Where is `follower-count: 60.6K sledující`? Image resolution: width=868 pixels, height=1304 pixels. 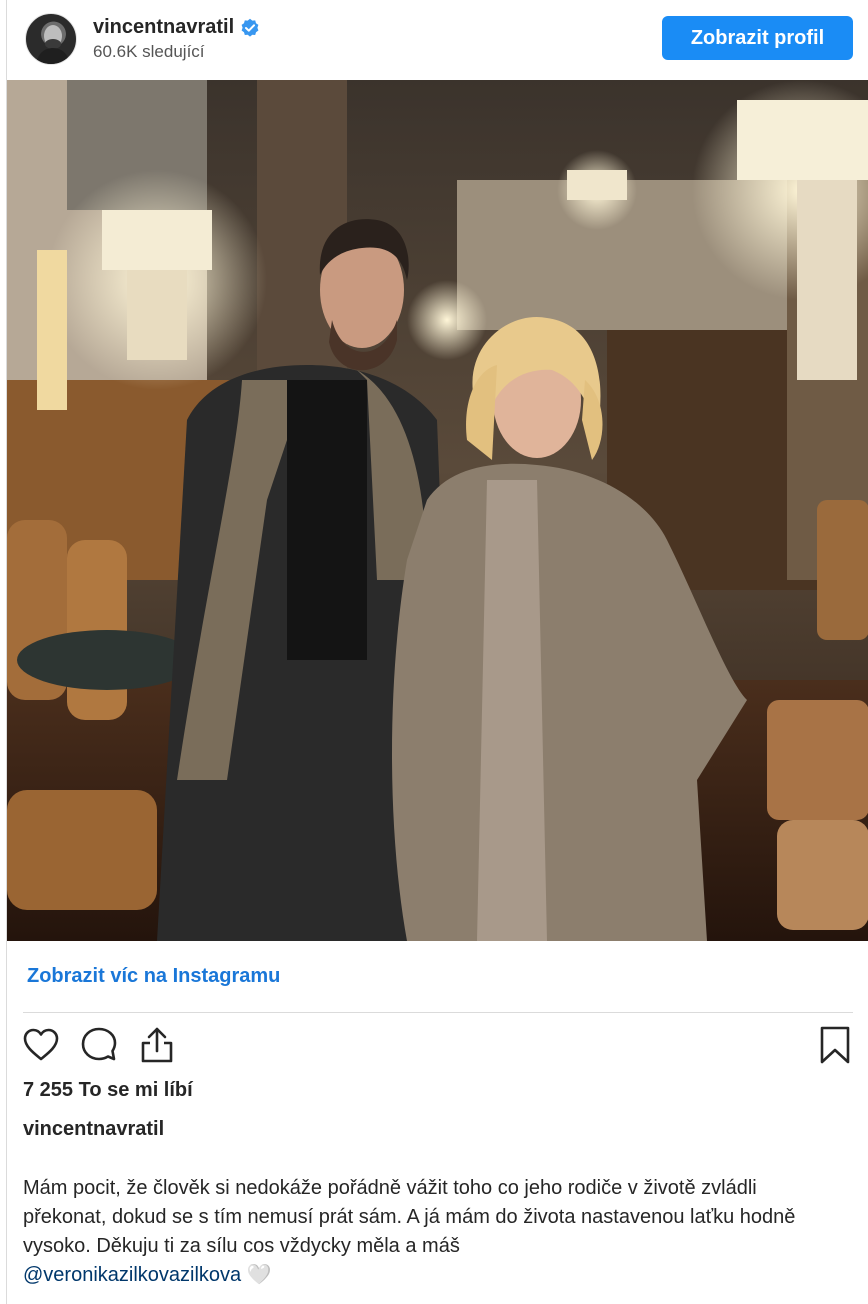
follower-count: 60.6K sledující is located at coordinates (149, 51).